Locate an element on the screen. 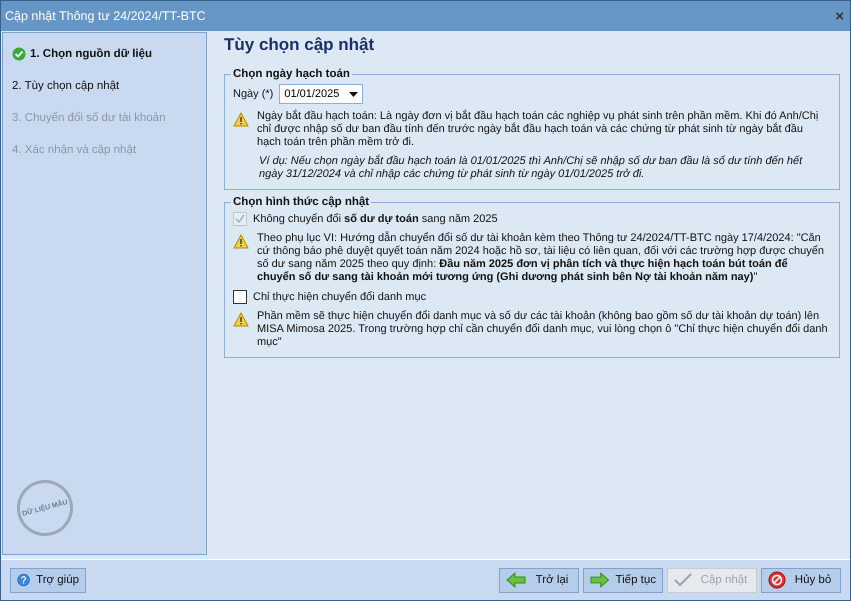  note-text: Ngày bắt đầu hạch toán: Là ngày đơn vị bắt đầu hạch toán các nghiệp vụ phát sinh trên phần mềm. Khi đó Anh/Chị chỉ được nhập số dư ban đầu tính đến trước ngày bắt đầu hạch toán và các chứng từ phát sinh từ ngày bắt đầu hạch toán trên phần mềm trở đi. is located at coordinates (538, 129).